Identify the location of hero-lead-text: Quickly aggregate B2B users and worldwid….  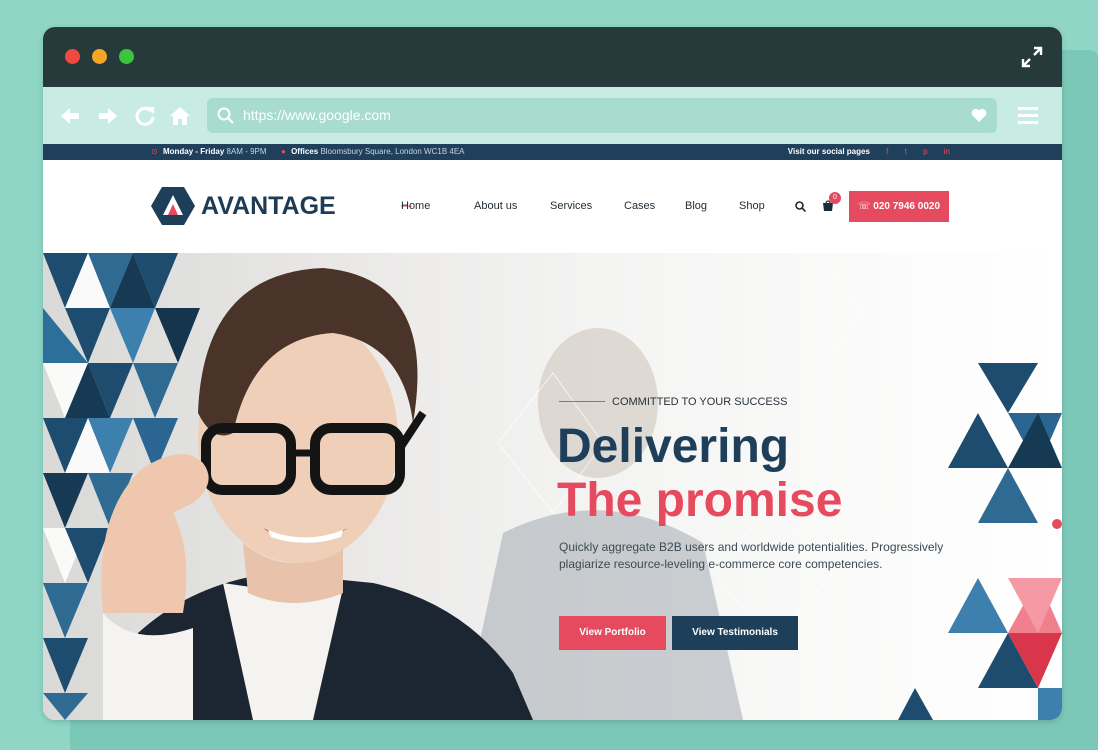
(751, 555).